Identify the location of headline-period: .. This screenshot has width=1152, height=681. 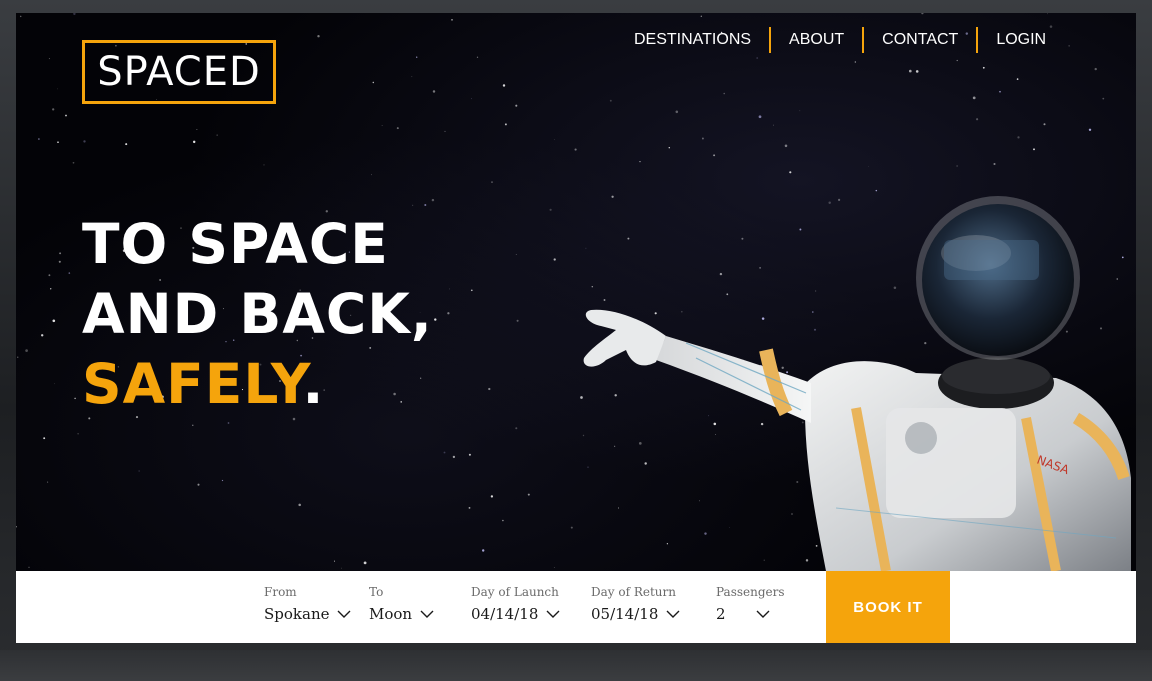
(313, 384).